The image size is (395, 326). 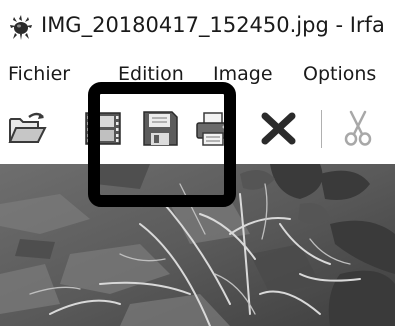 I want to click on floppy-disk-icon, so click(x=160, y=128).